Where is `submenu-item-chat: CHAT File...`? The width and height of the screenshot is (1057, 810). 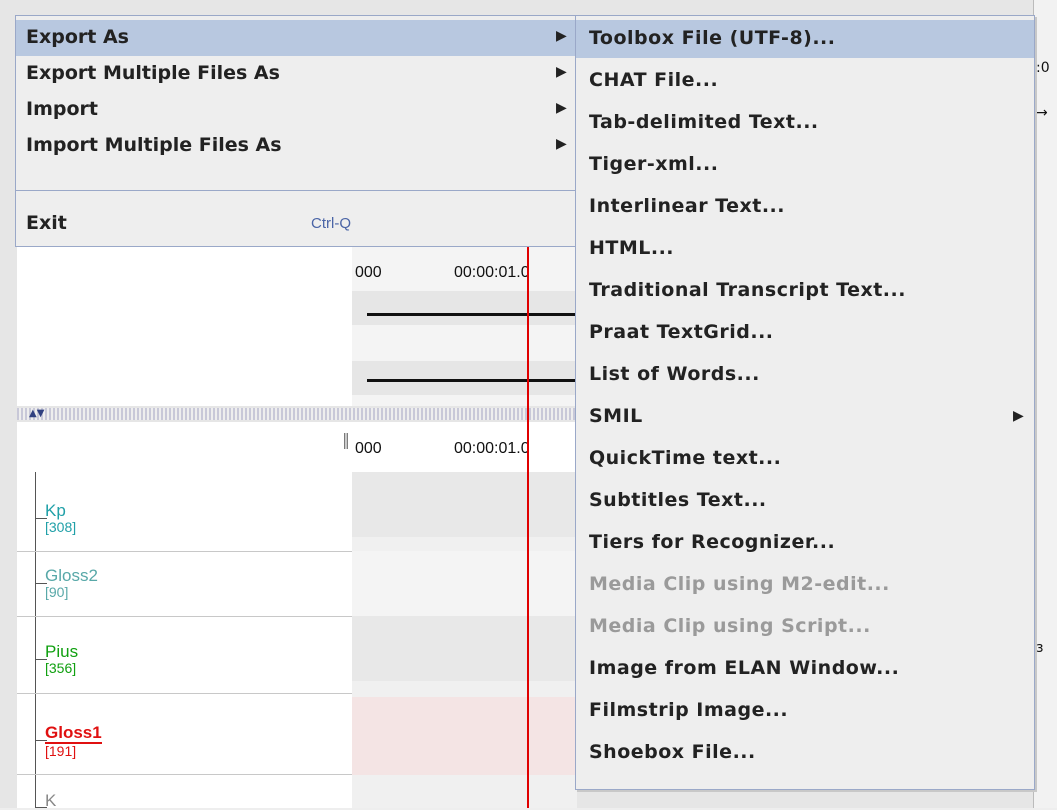 submenu-item-chat: CHAT File... is located at coordinates (805, 81).